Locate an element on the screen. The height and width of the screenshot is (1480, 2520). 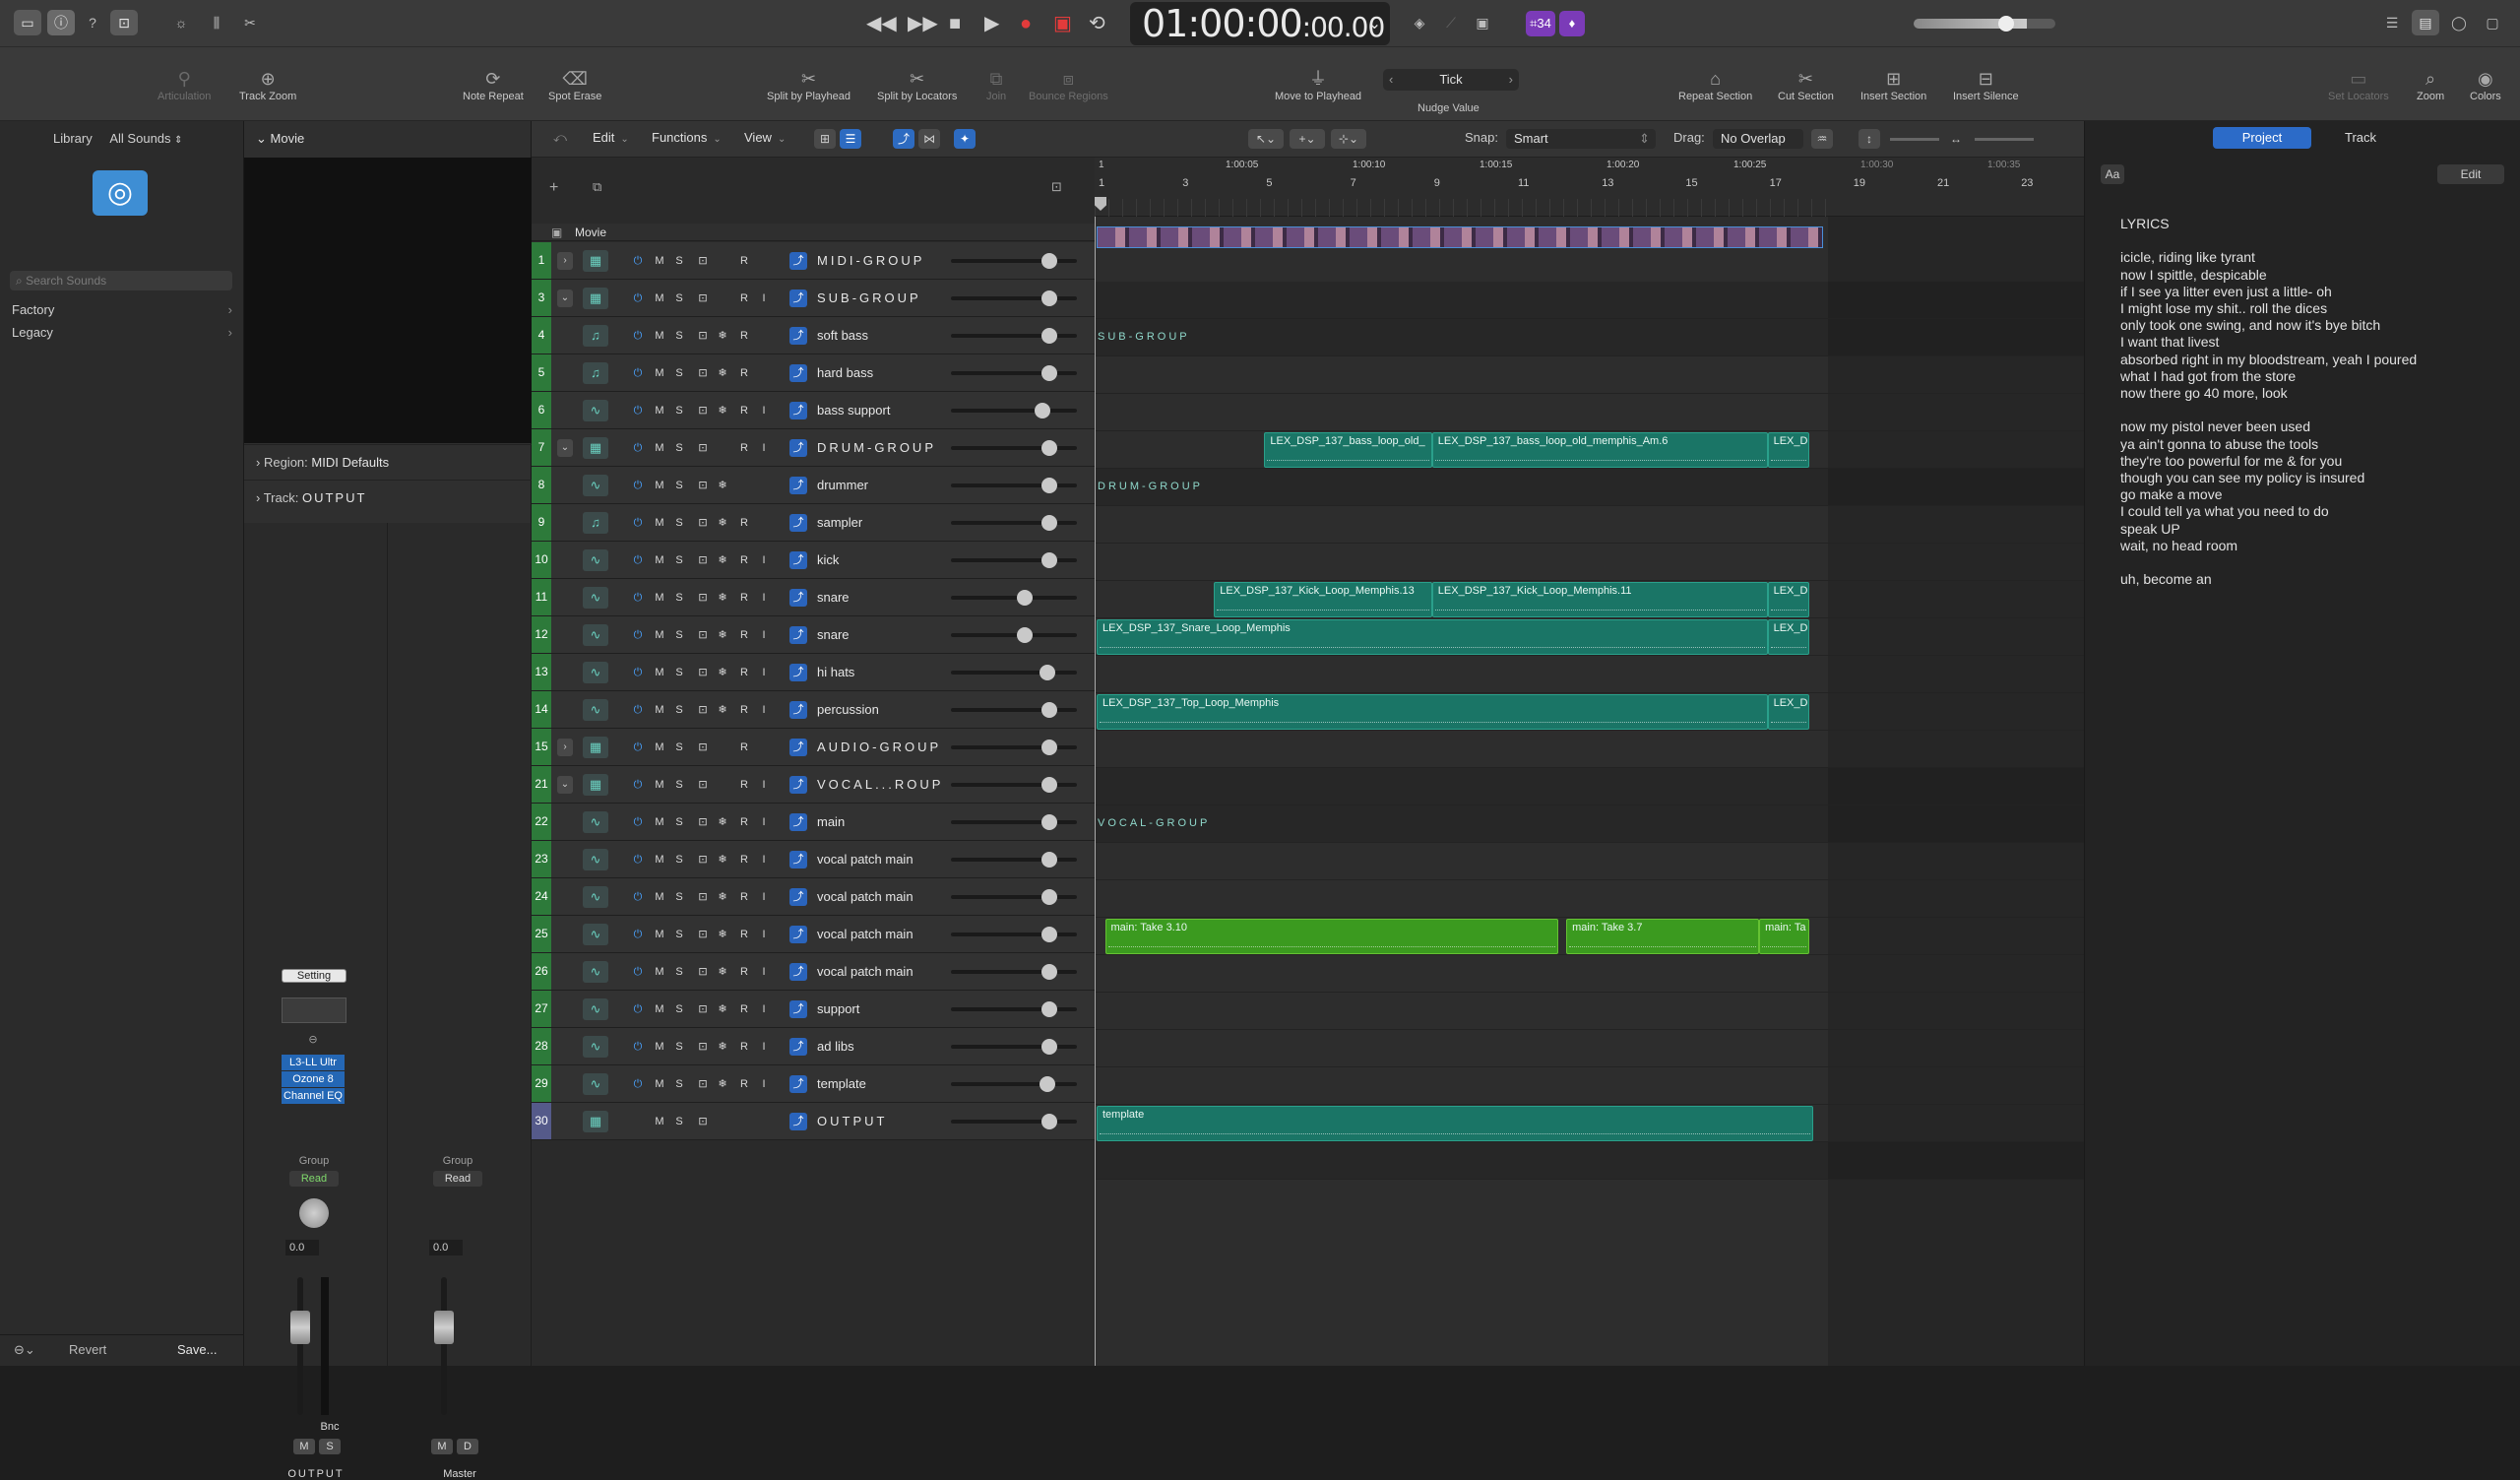
track-row: 10 ∿ ⏻ M S ⊡ ❄ R I ⤴ kick is located at coordinates (813, 560).